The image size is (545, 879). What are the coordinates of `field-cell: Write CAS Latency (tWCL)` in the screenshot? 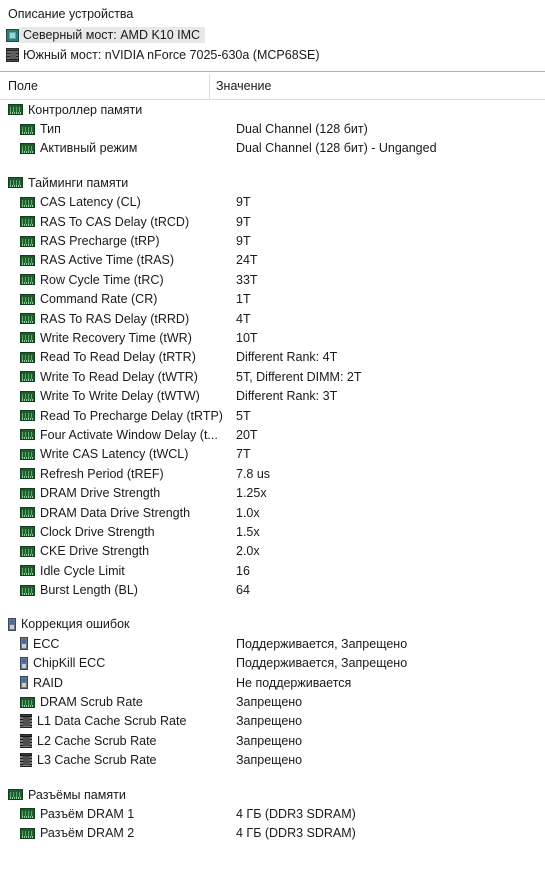 It's located at (118, 454).